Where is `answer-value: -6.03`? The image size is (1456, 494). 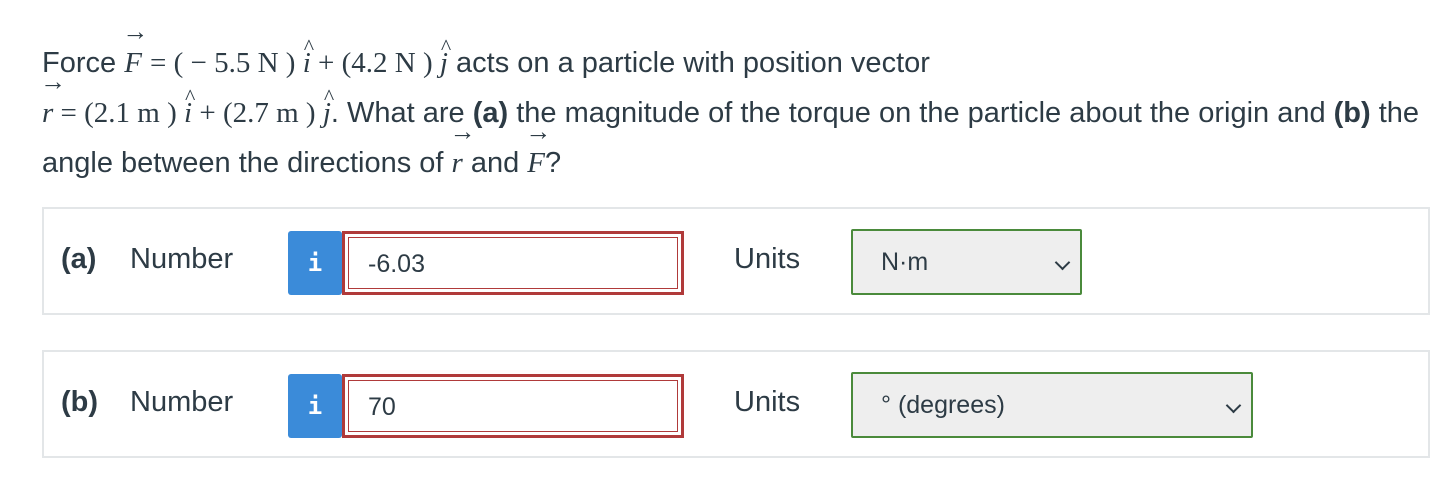
answer-value: -6.03 is located at coordinates (396, 264).